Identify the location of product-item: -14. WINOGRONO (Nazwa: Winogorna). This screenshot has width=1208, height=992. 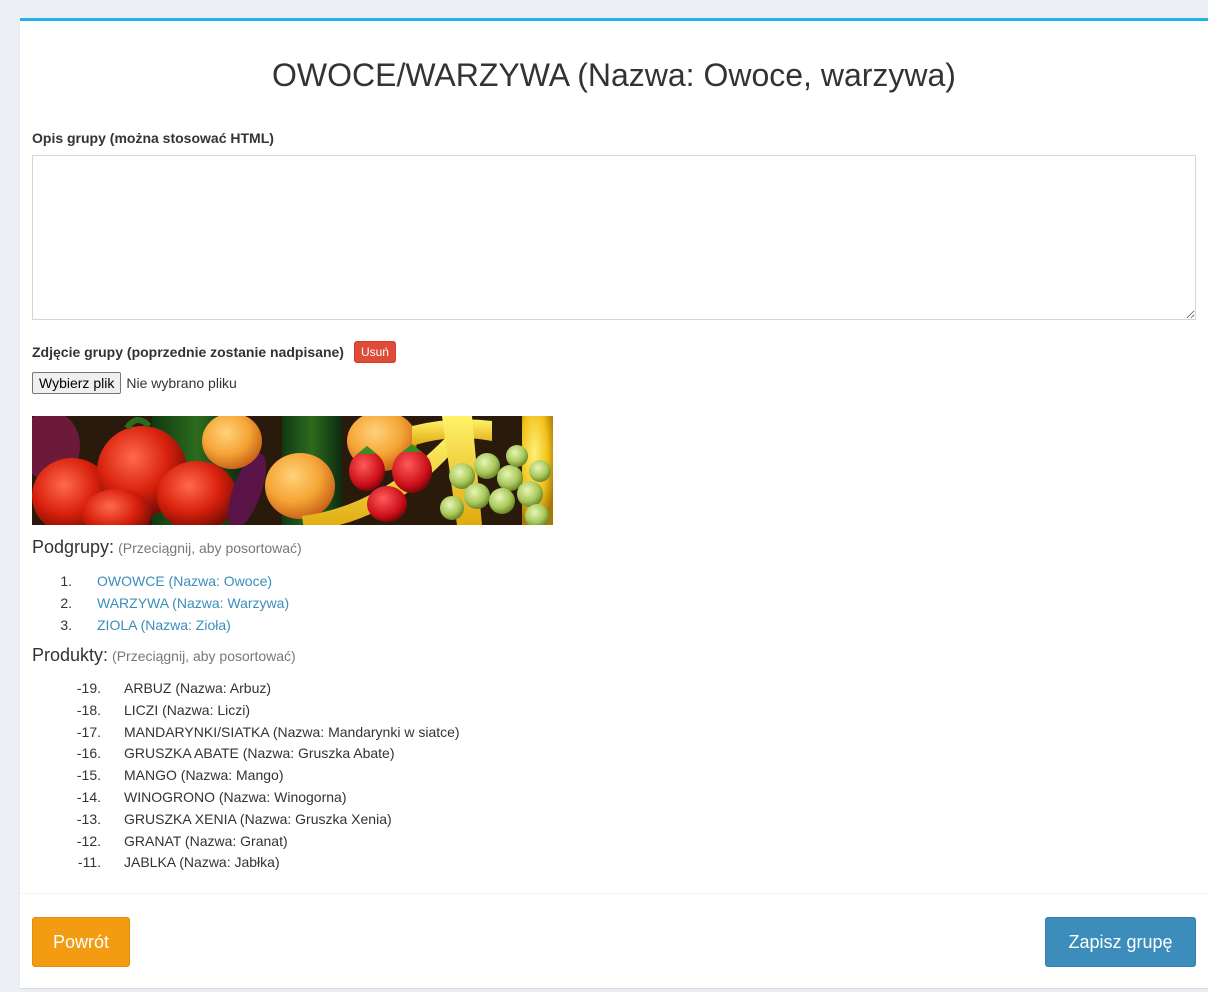
(246, 798).